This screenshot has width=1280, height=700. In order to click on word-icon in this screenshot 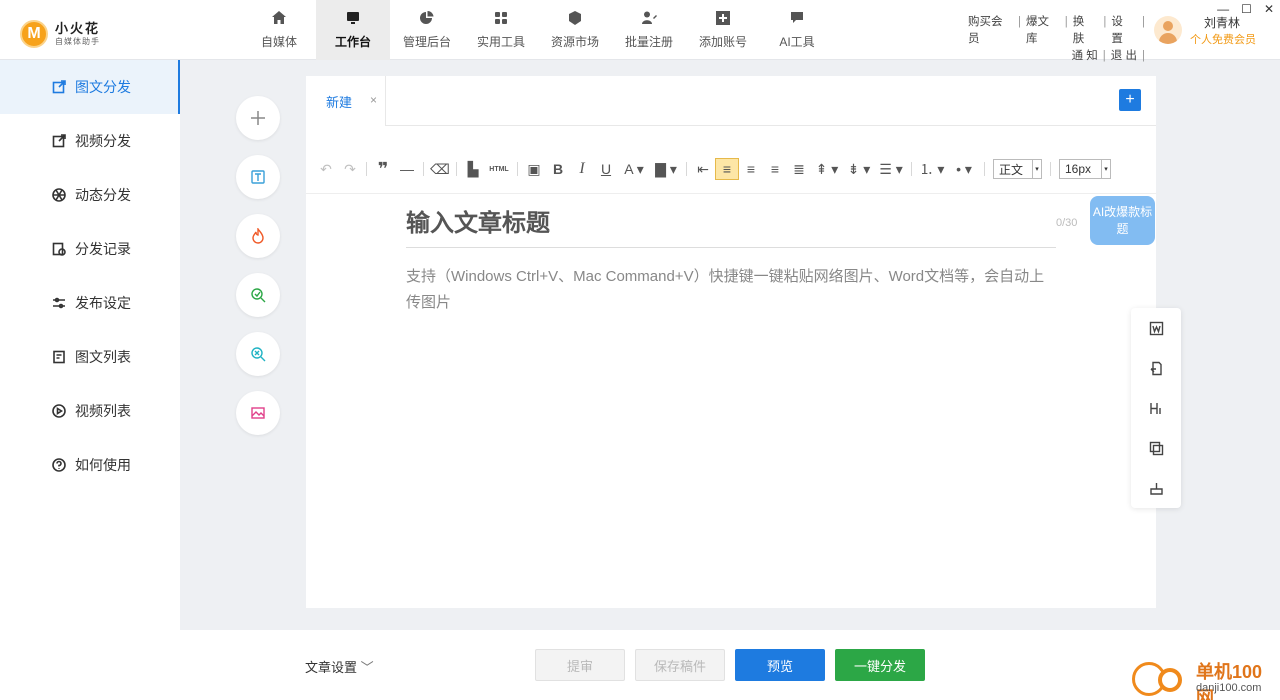, I will do `click(1156, 328)`.